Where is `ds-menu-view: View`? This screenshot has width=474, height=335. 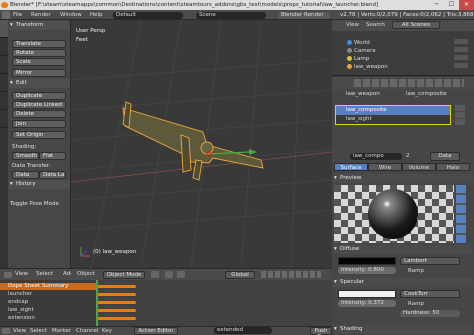
ds-menu-view: View is located at coordinates (19, 331).